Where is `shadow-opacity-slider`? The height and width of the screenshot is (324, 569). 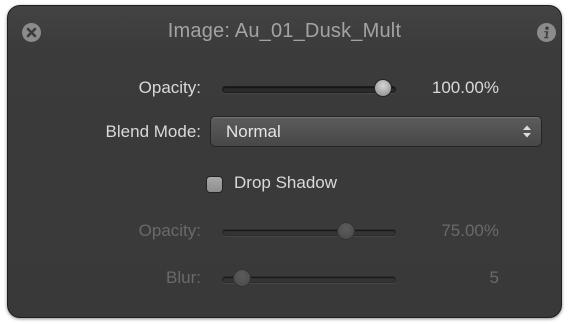 shadow-opacity-slider is located at coordinates (309, 232).